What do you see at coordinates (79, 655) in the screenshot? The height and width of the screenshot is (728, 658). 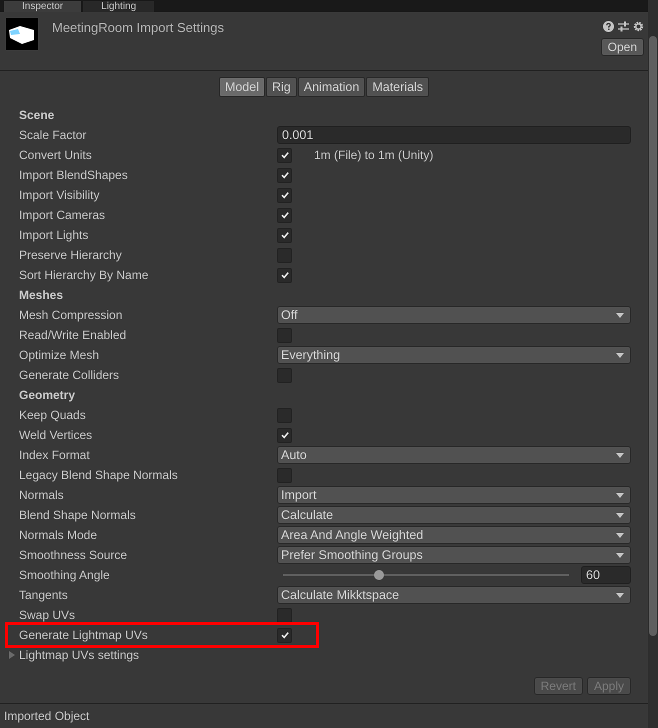 I see `foldout-label: Lightmap UVs settings` at bounding box center [79, 655].